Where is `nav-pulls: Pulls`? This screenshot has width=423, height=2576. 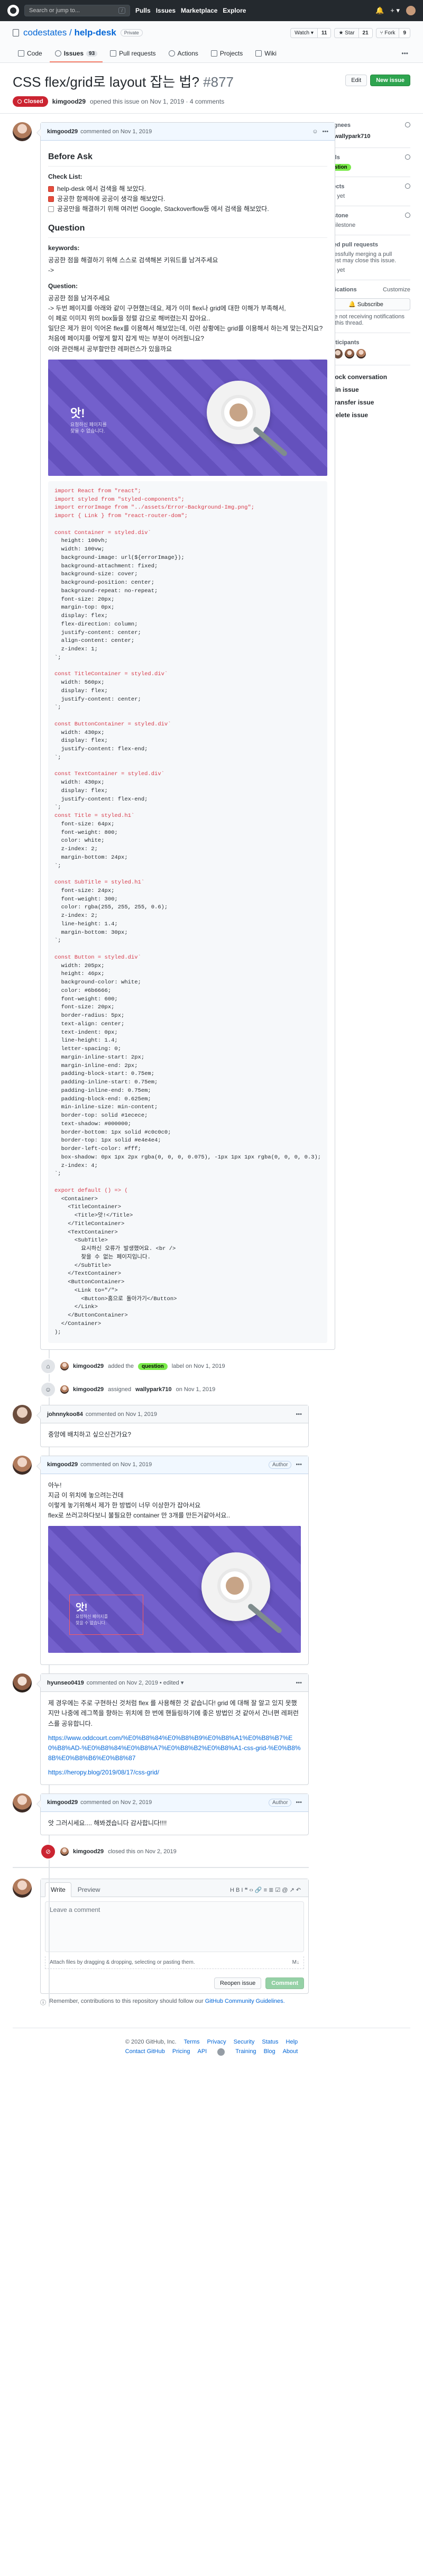
nav-pulls: Pulls is located at coordinates (143, 11).